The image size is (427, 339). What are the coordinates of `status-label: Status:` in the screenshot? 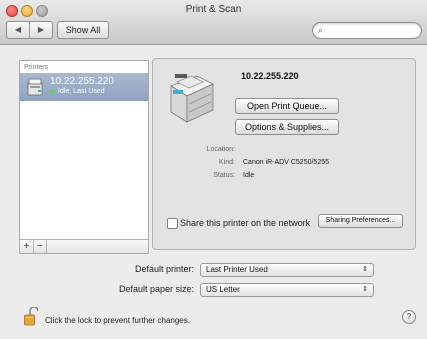 It's located at (224, 175).